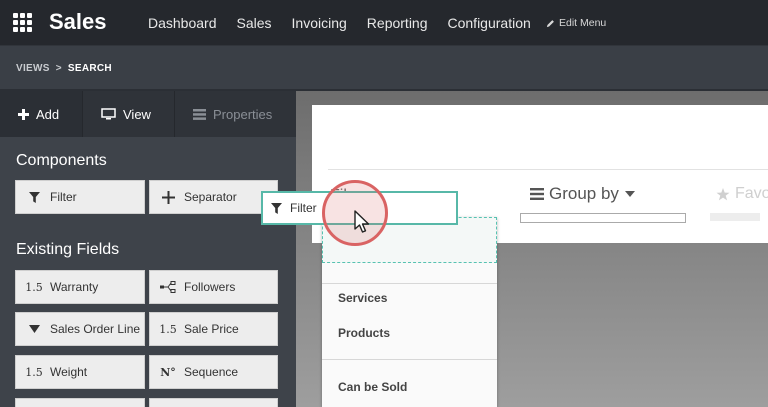 The width and height of the screenshot is (768, 407). I want to click on field-sequence-button: N° Sequence, so click(213, 372).